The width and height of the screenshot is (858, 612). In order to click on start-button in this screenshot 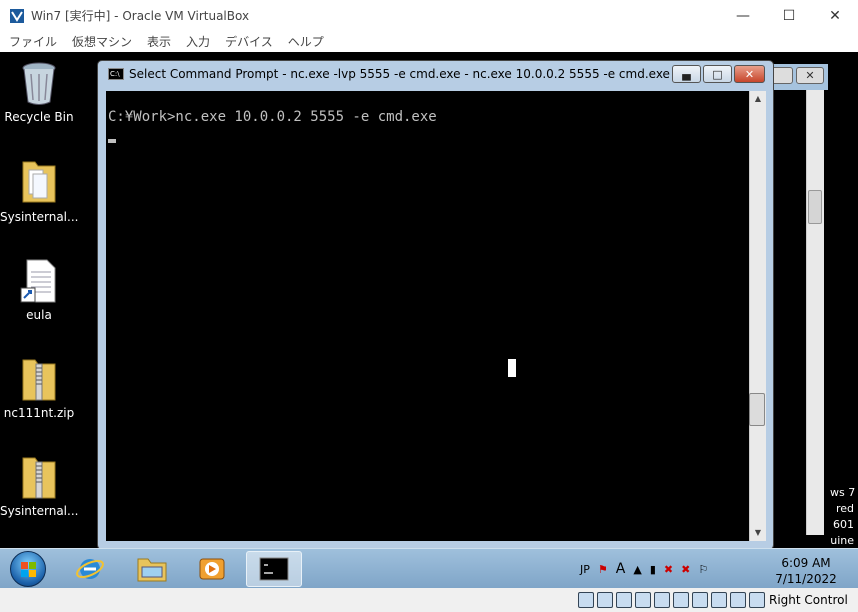, I will do `click(28, 569)`.